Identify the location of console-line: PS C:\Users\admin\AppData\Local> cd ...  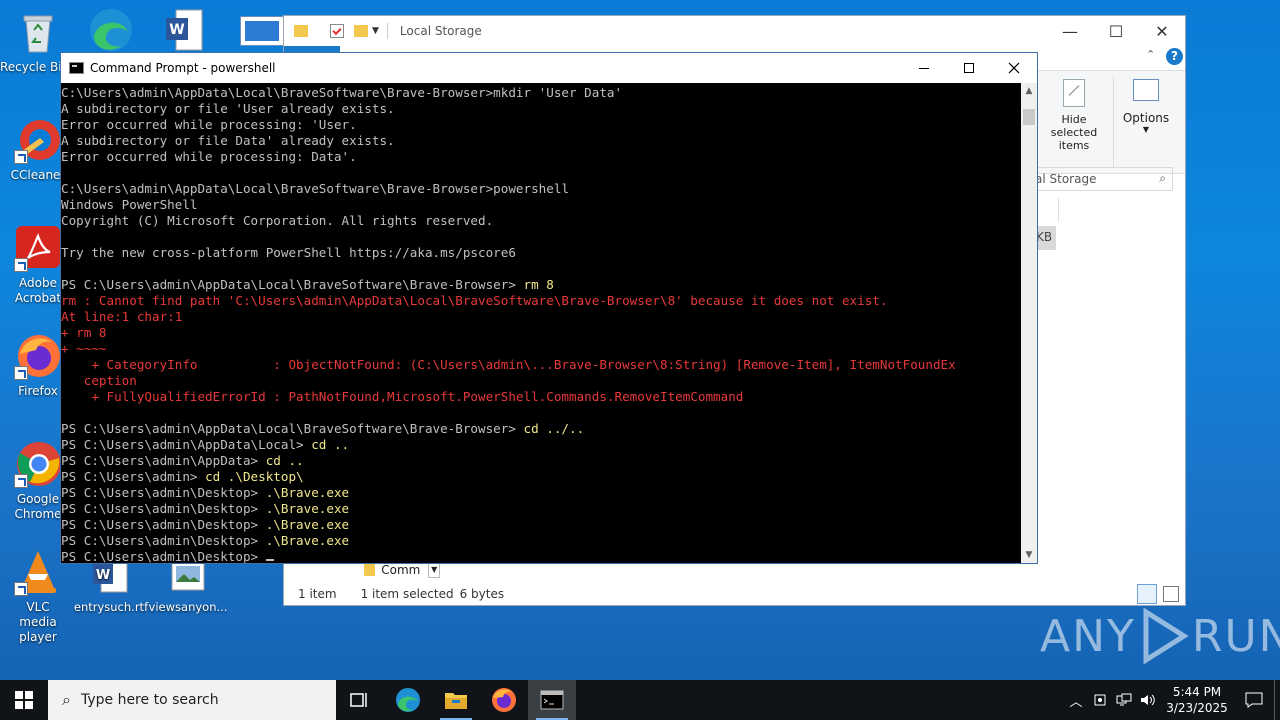
(542, 445).